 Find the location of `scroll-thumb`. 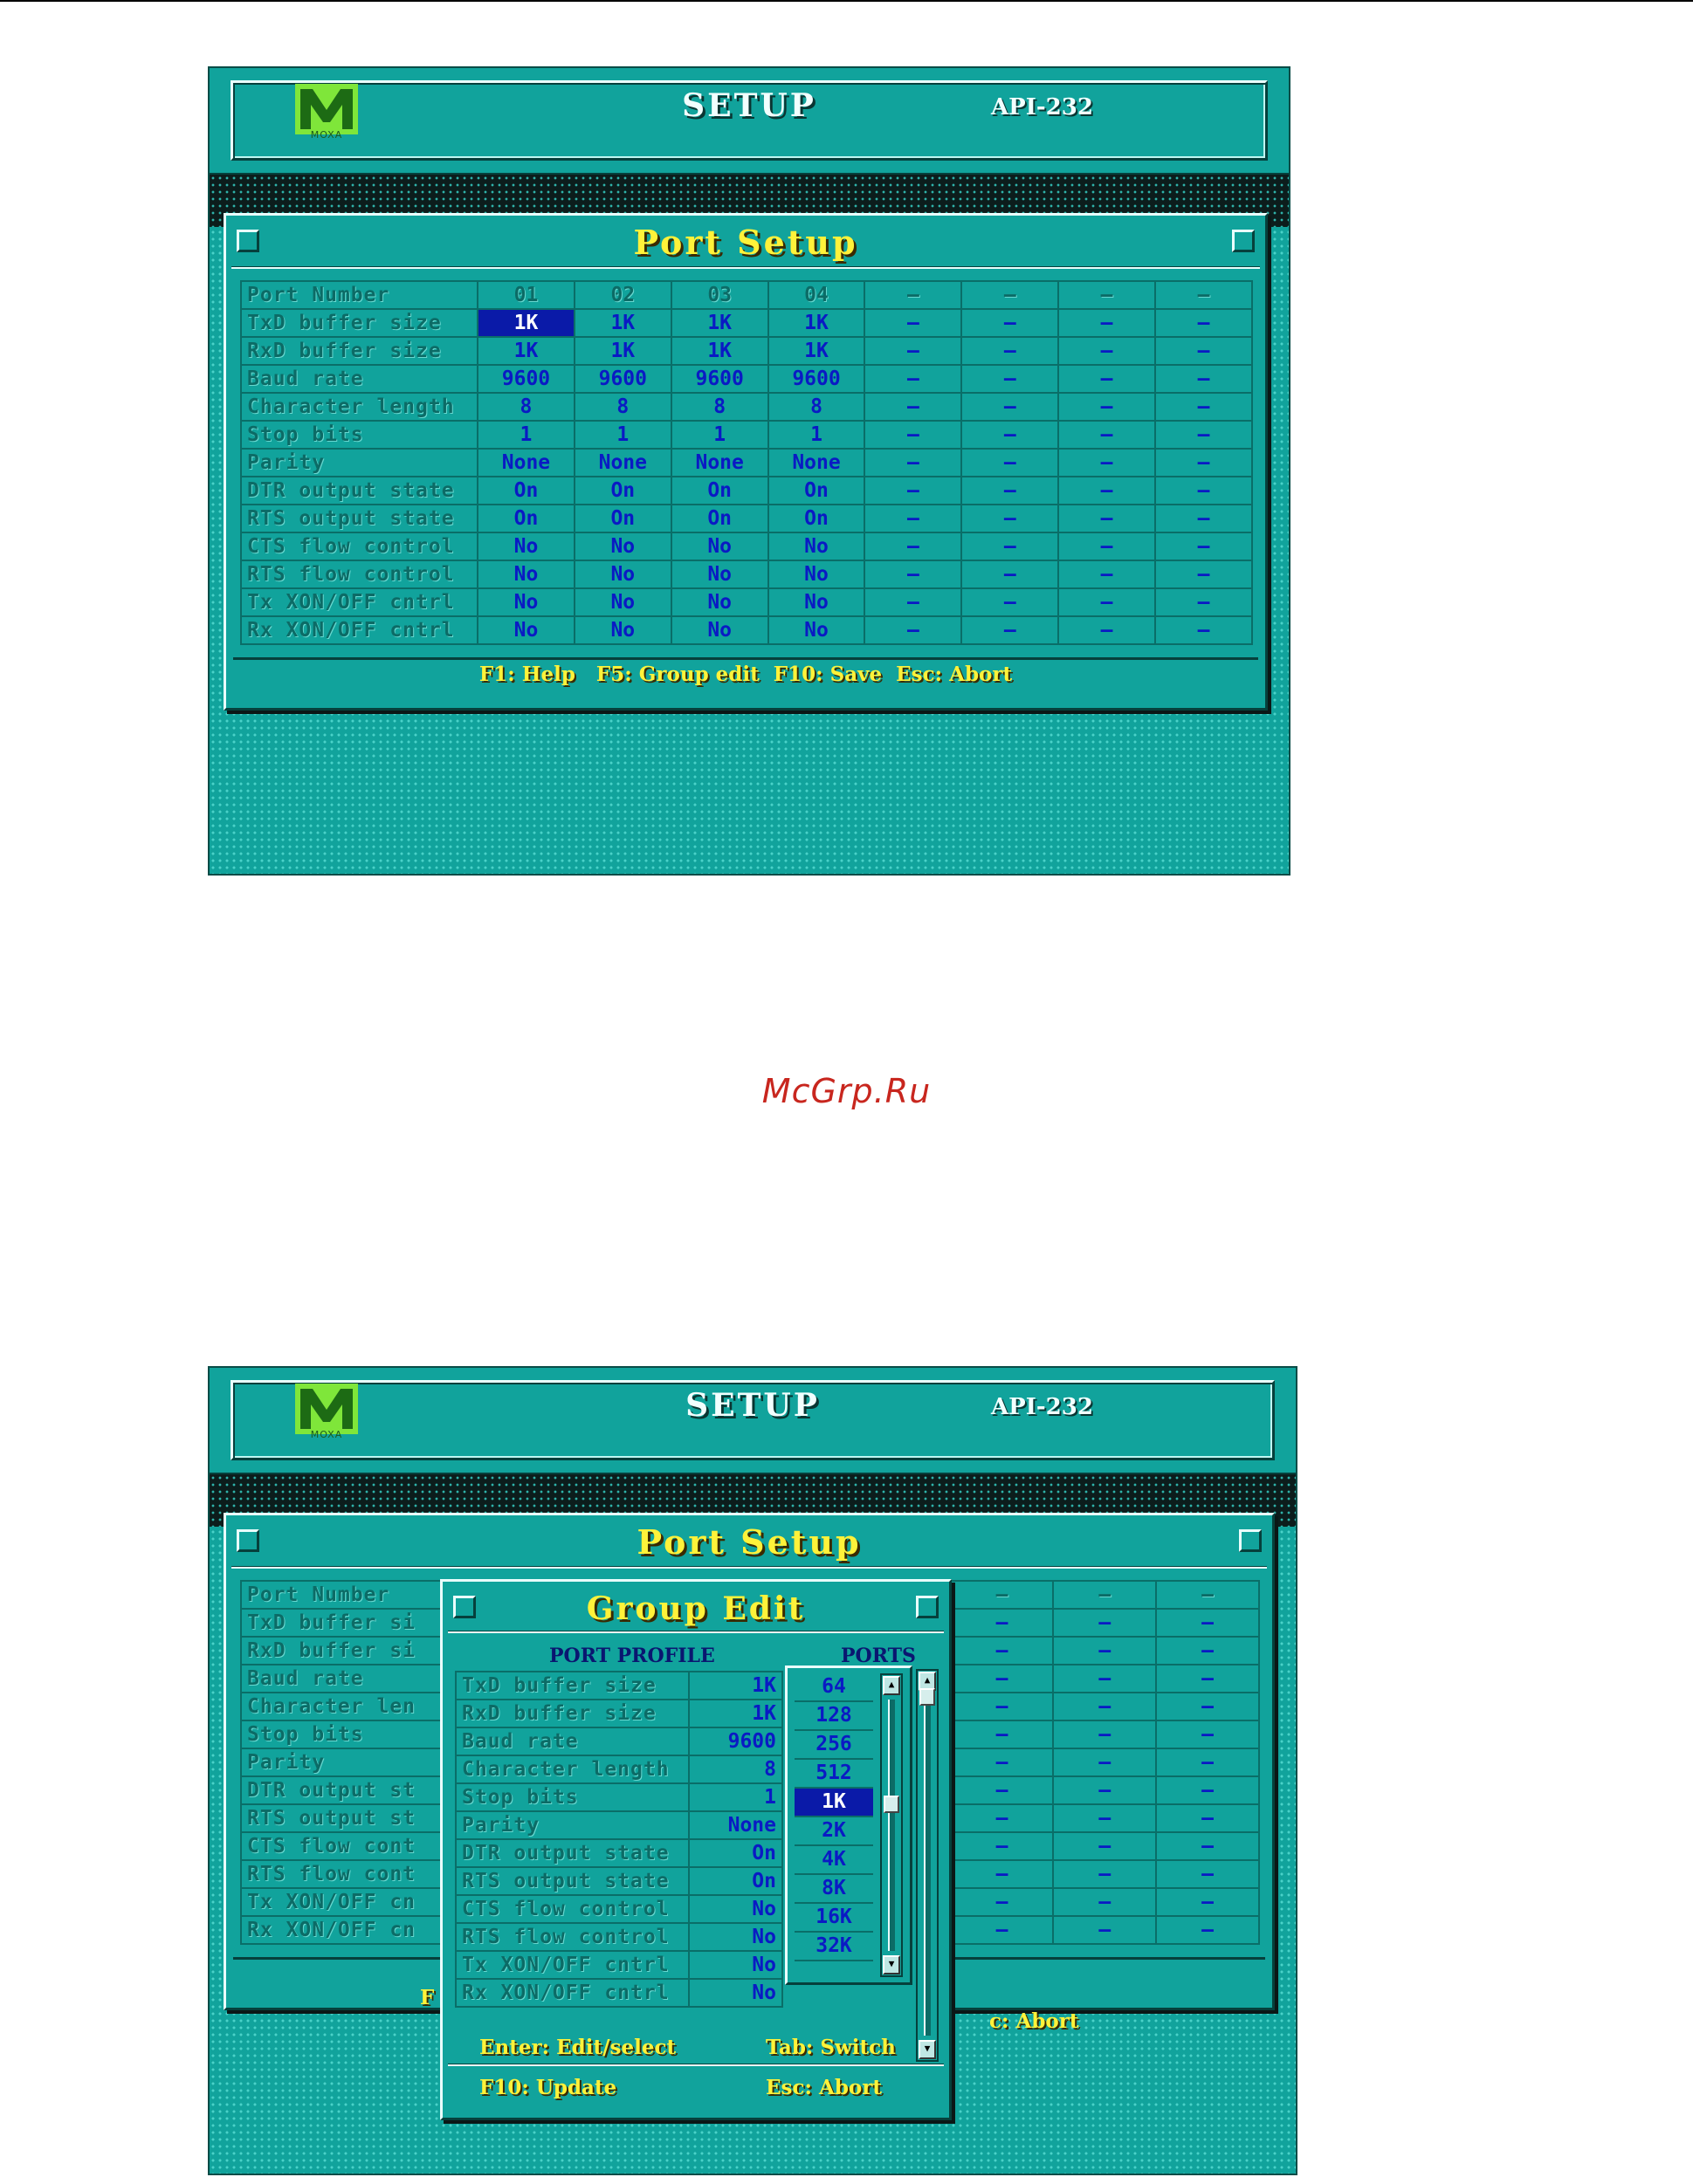

scroll-thumb is located at coordinates (891, 1804).